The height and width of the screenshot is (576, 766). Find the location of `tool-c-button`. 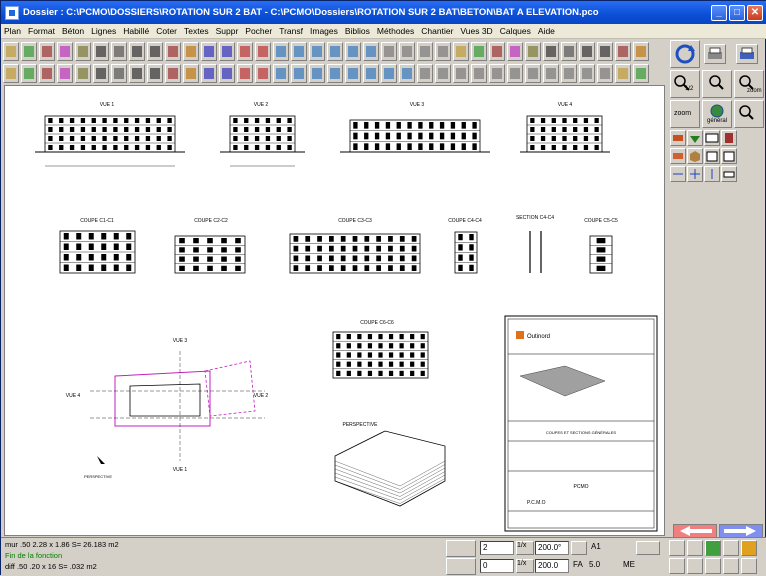

tool-c-button is located at coordinates (712, 138).